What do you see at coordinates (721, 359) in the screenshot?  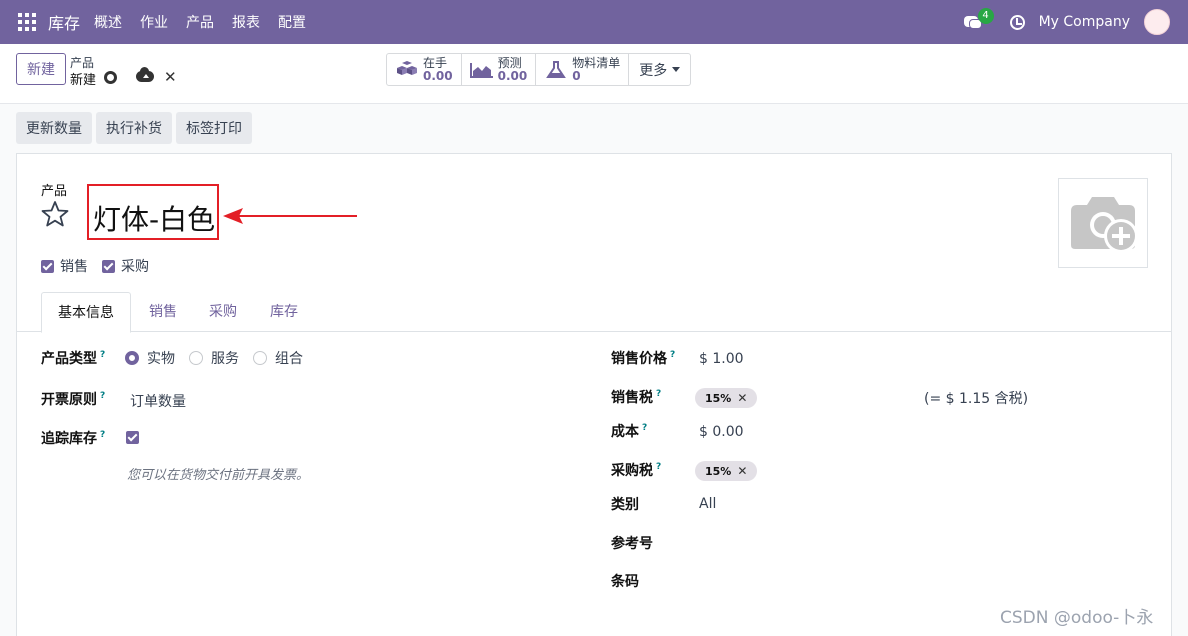 I see `sales-price-input: $ 1.00` at bounding box center [721, 359].